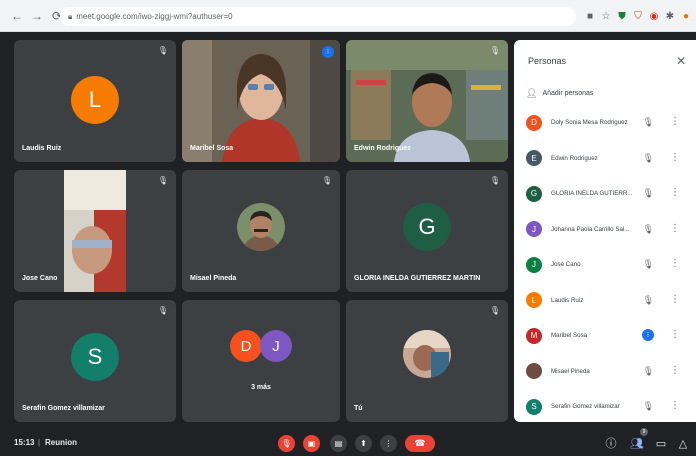  I want to click on participant-name: GLORIA INELDA GUTIERREZ MARTIN, so click(417, 278).